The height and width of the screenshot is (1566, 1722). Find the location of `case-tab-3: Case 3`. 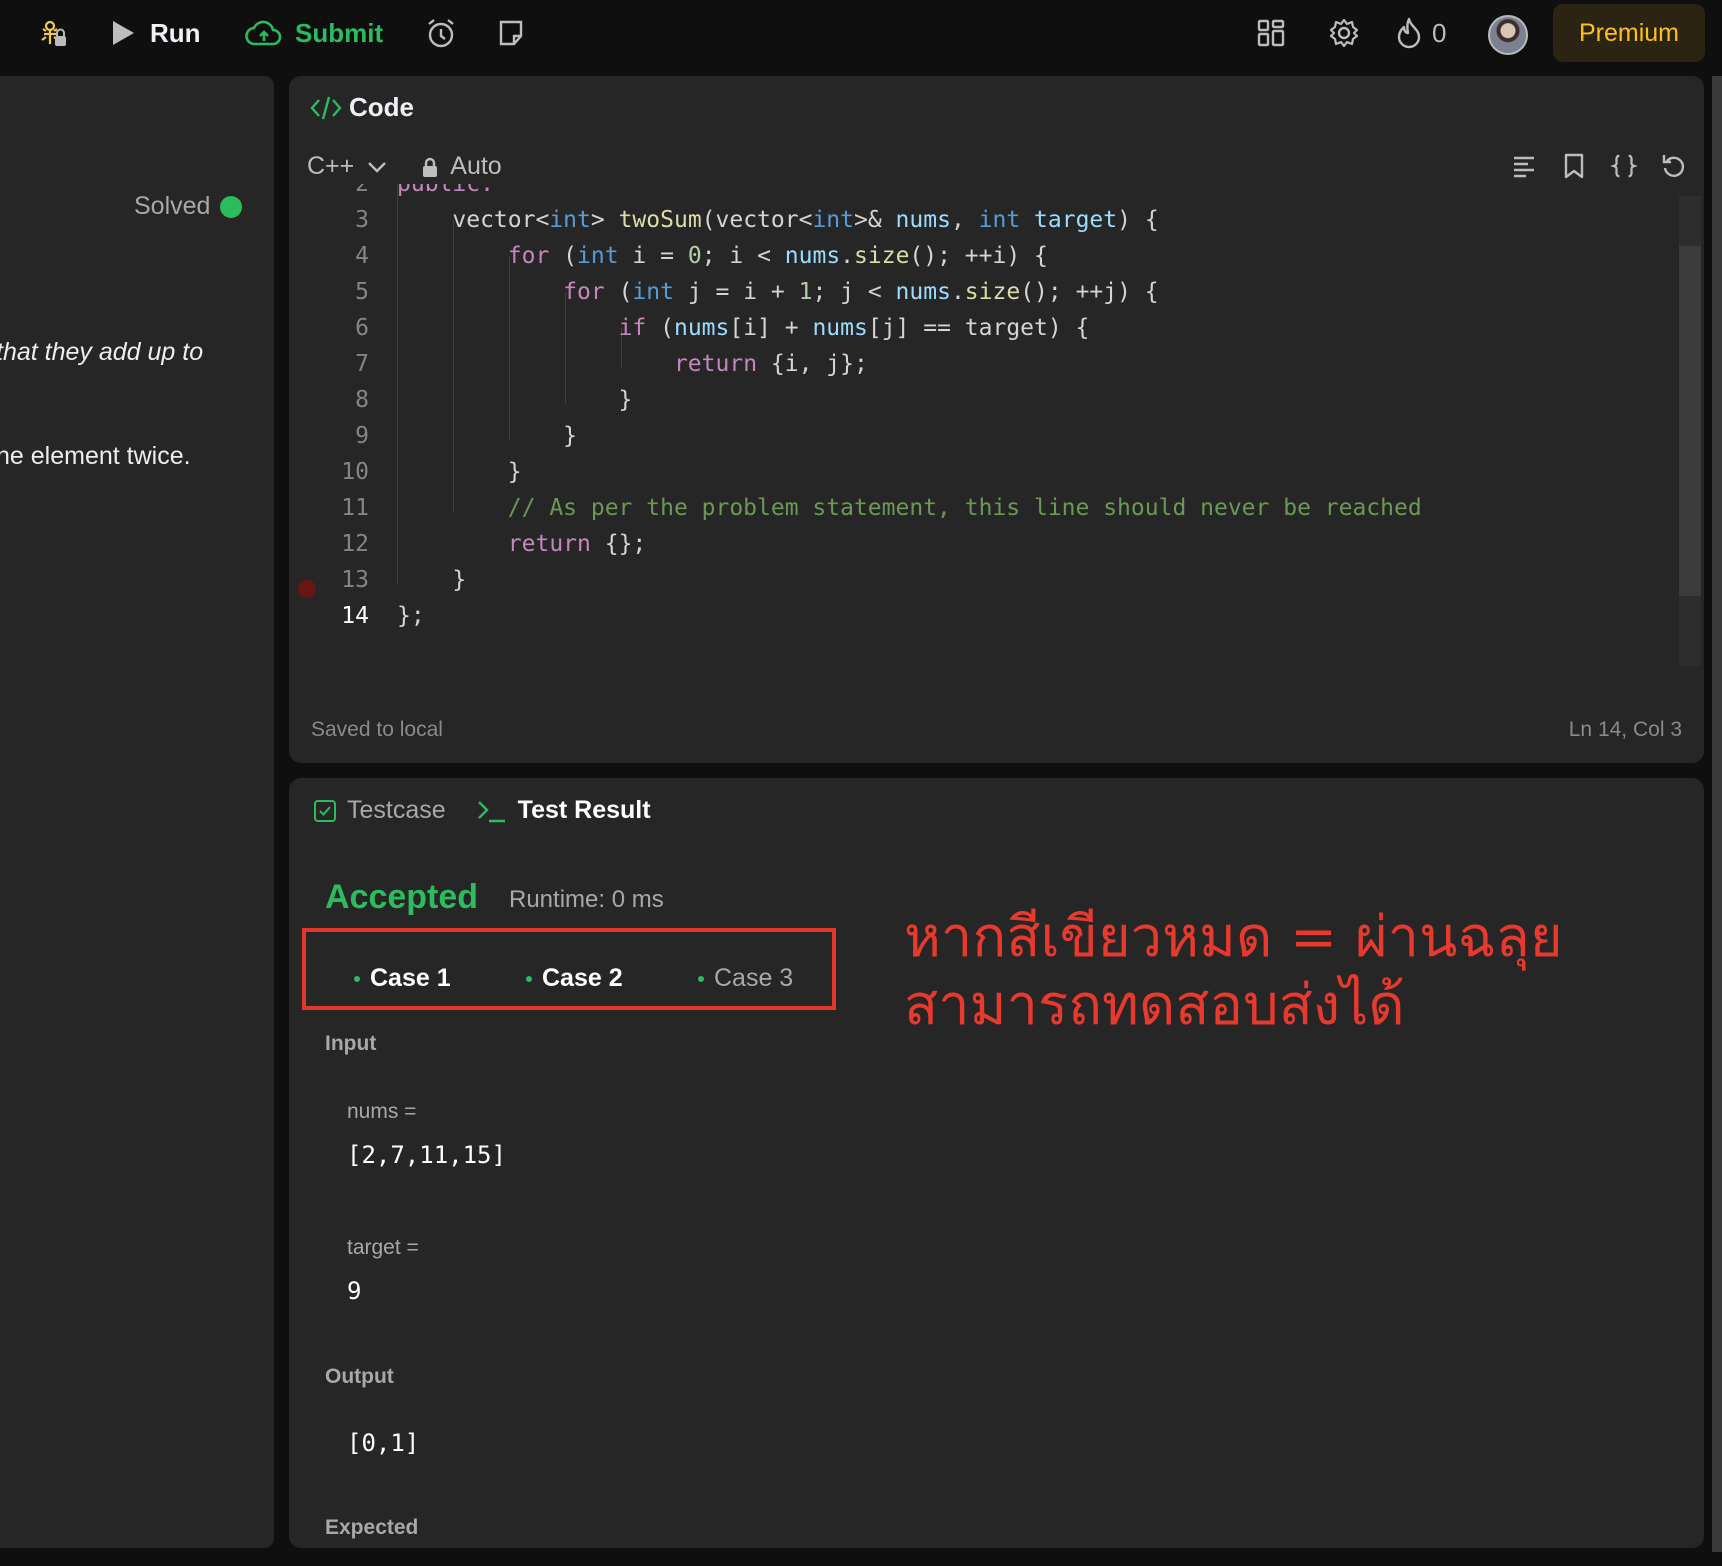

case-tab-3: Case 3 is located at coordinates (745, 978).